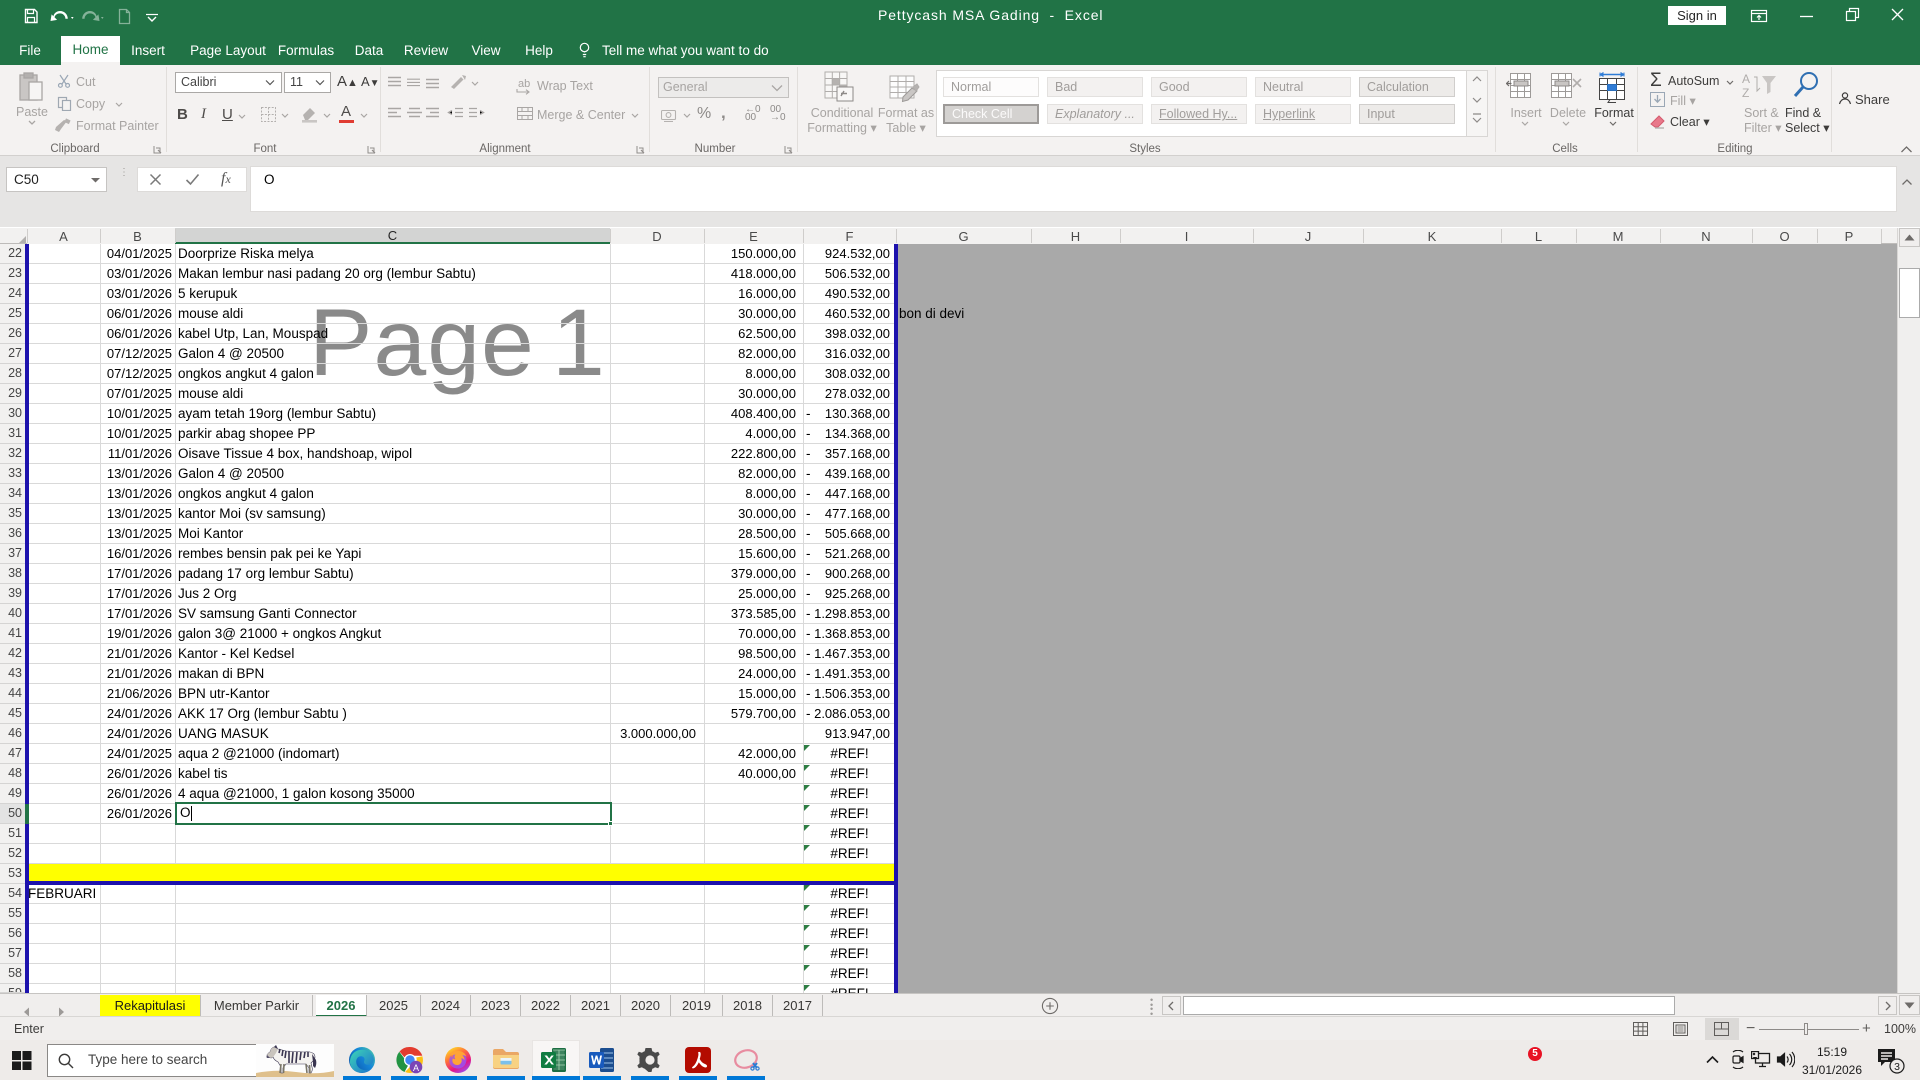 The width and height of the screenshot is (1920, 1080). I want to click on svg-text: Z, so click(1745, 93).